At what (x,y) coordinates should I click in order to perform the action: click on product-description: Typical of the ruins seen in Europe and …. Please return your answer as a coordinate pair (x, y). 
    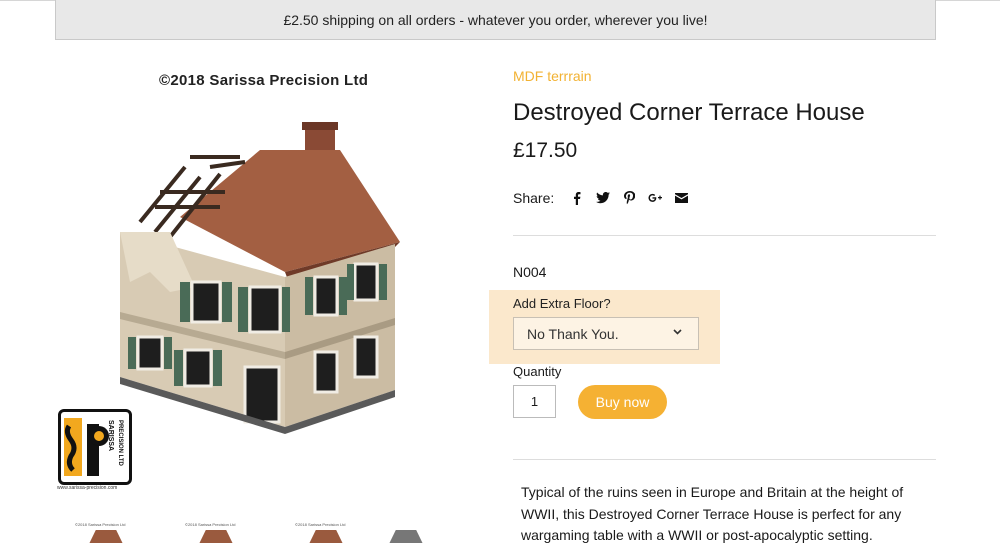
    Looking at the image, I should click on (712, 513).